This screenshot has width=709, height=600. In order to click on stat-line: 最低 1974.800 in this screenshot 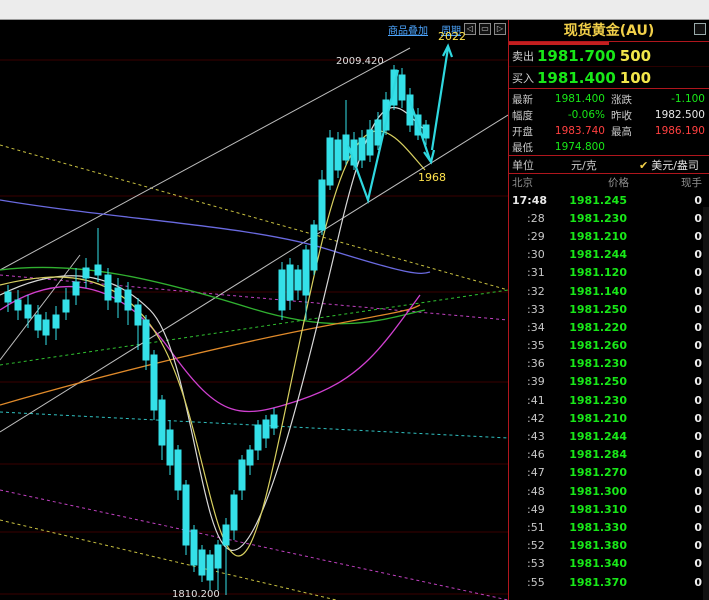, I will do `click(609, 147)`.